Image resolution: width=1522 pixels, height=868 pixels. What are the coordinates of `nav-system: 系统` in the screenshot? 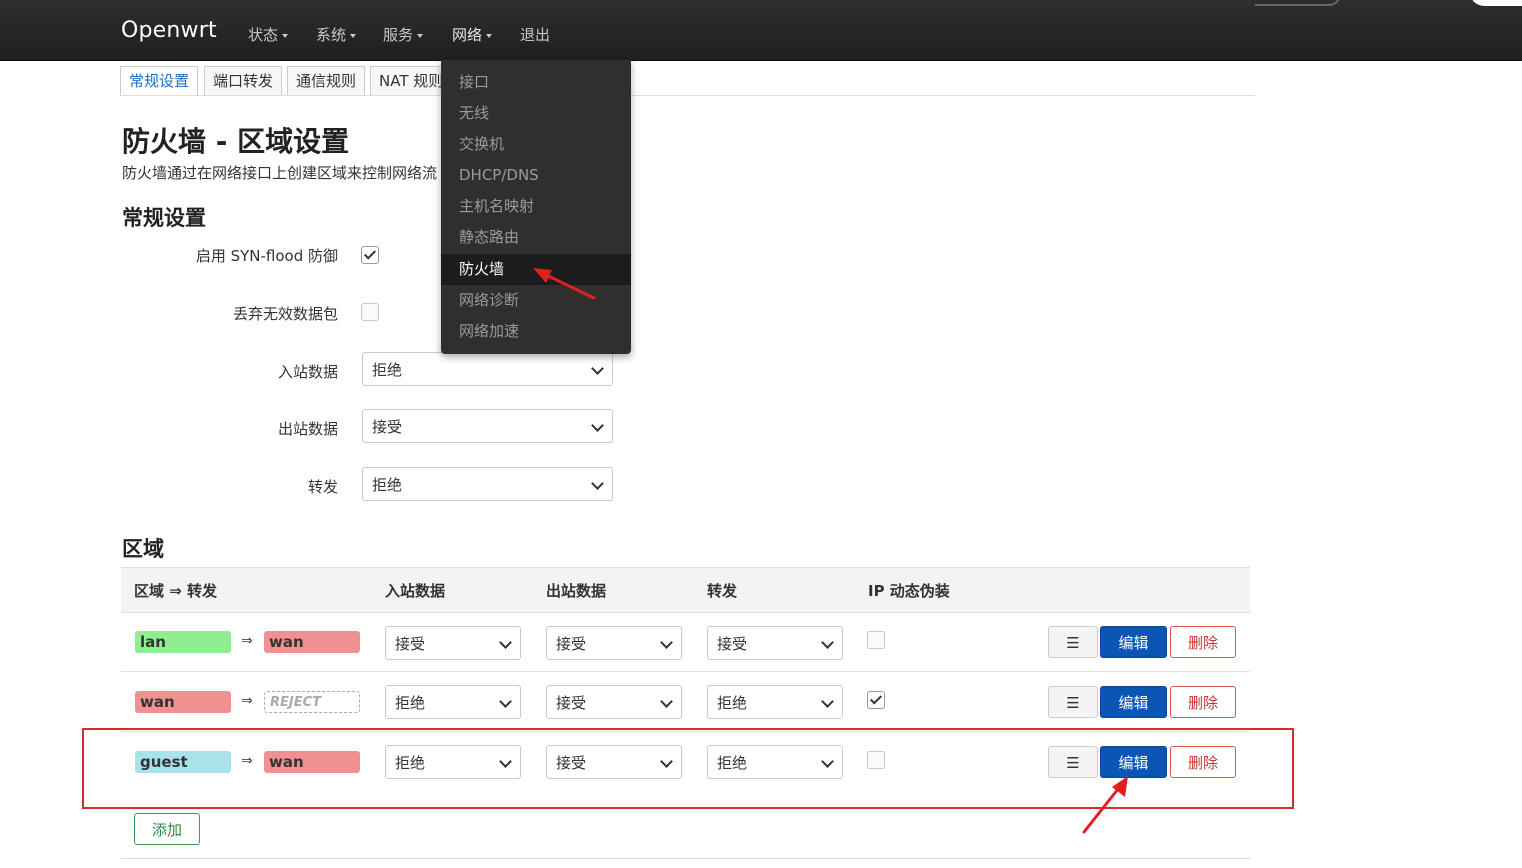 It's located at (336, 34).